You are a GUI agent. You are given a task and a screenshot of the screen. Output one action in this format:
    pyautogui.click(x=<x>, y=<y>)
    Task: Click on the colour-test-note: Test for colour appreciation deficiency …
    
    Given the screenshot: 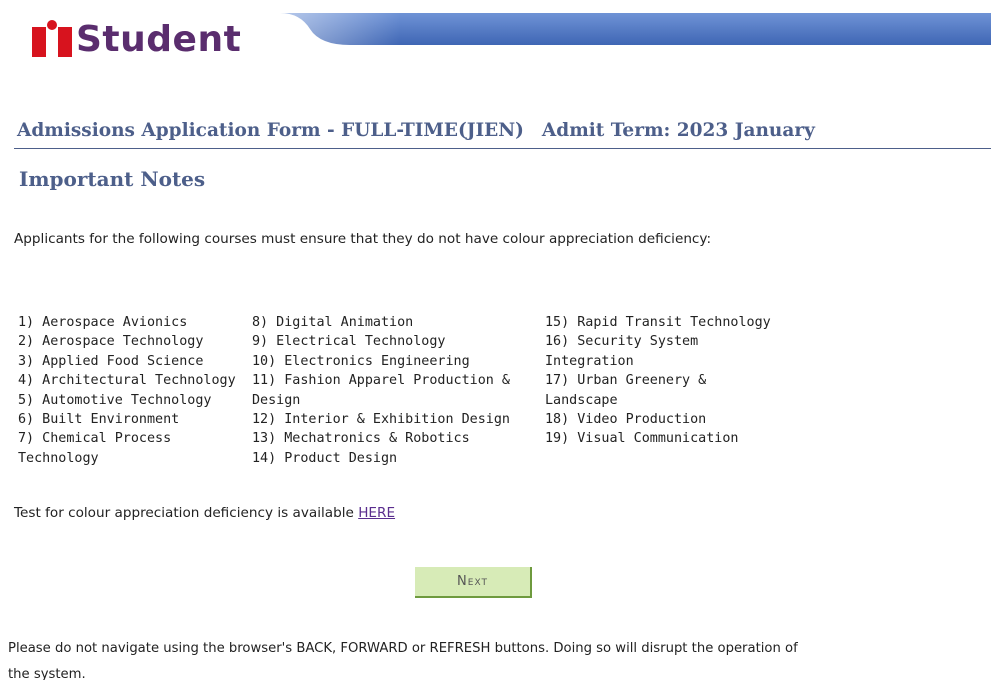 What is the action you would take?
    pyautogui.click(x=204, y=513)
    